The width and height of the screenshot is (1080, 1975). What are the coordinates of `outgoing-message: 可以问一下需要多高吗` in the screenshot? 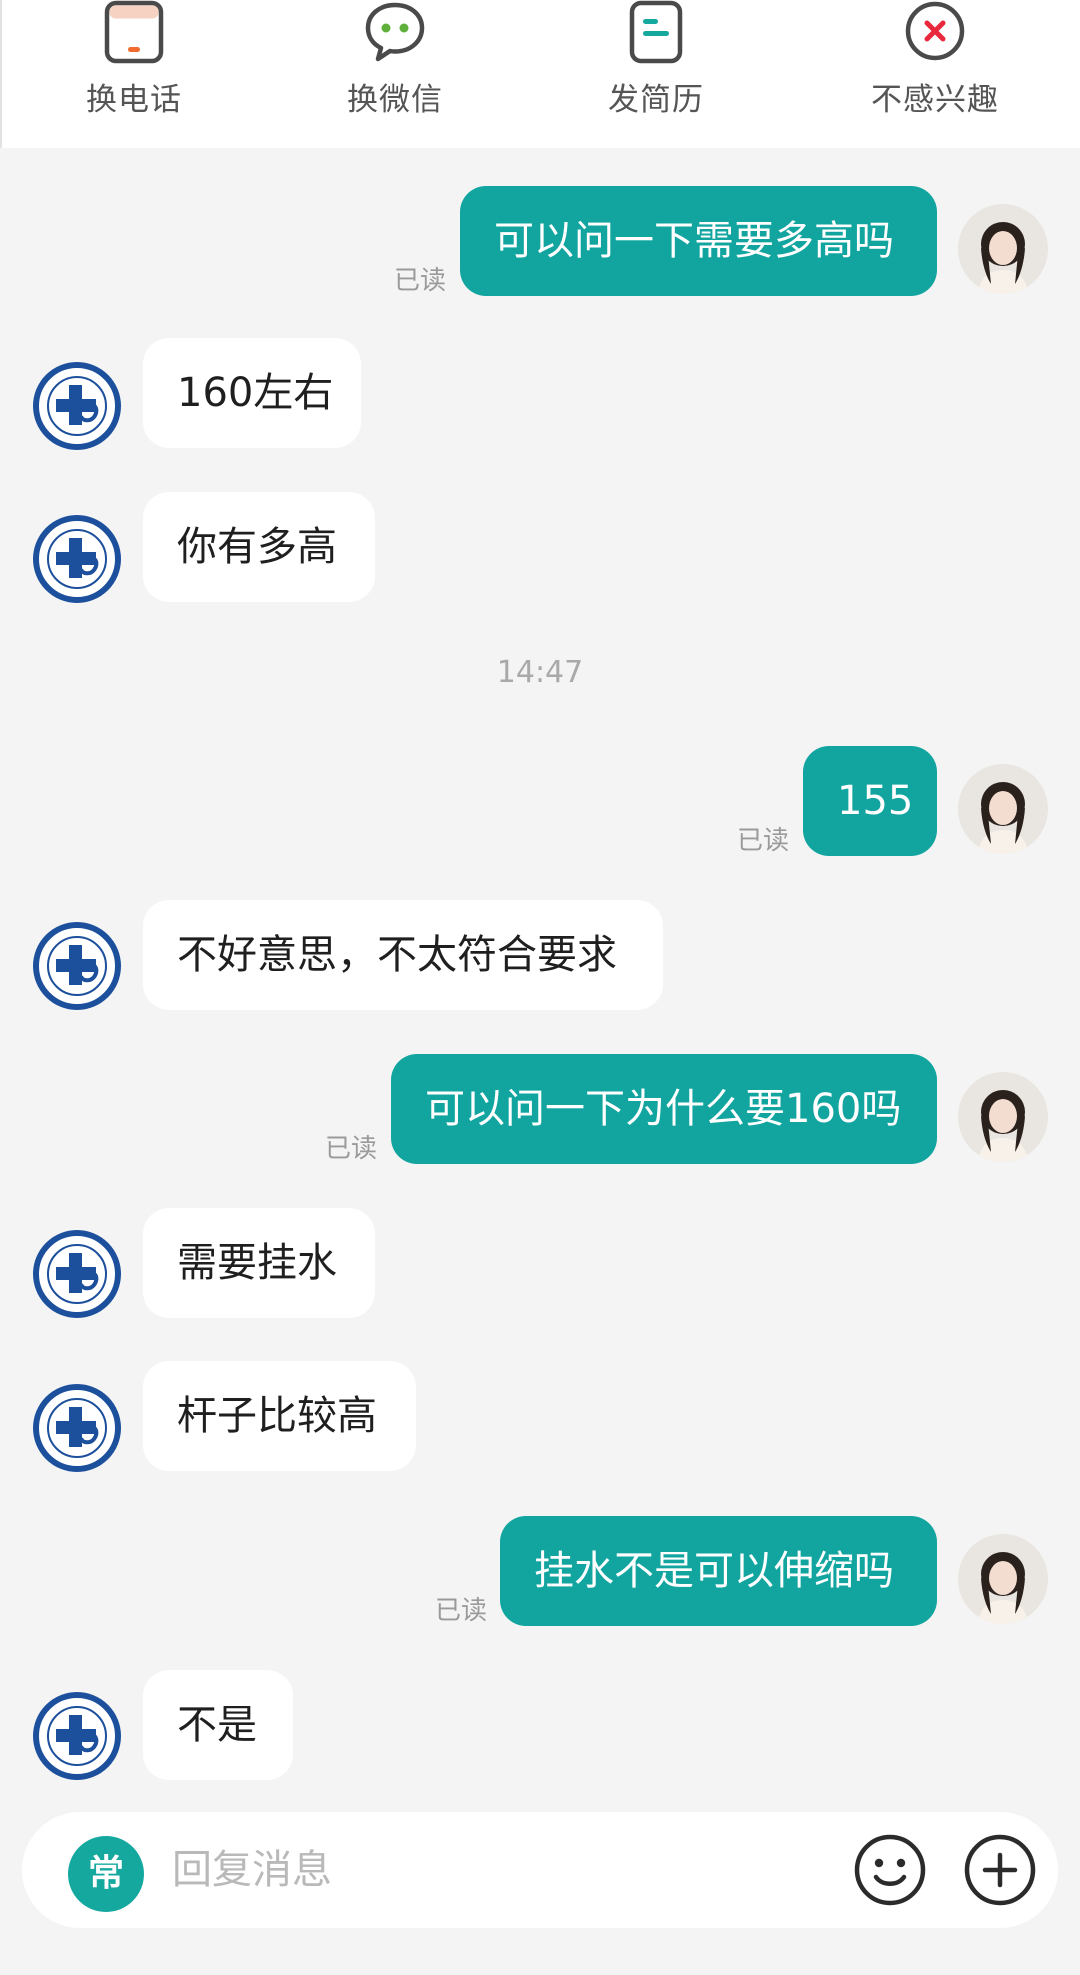 It's located at (698, 241).